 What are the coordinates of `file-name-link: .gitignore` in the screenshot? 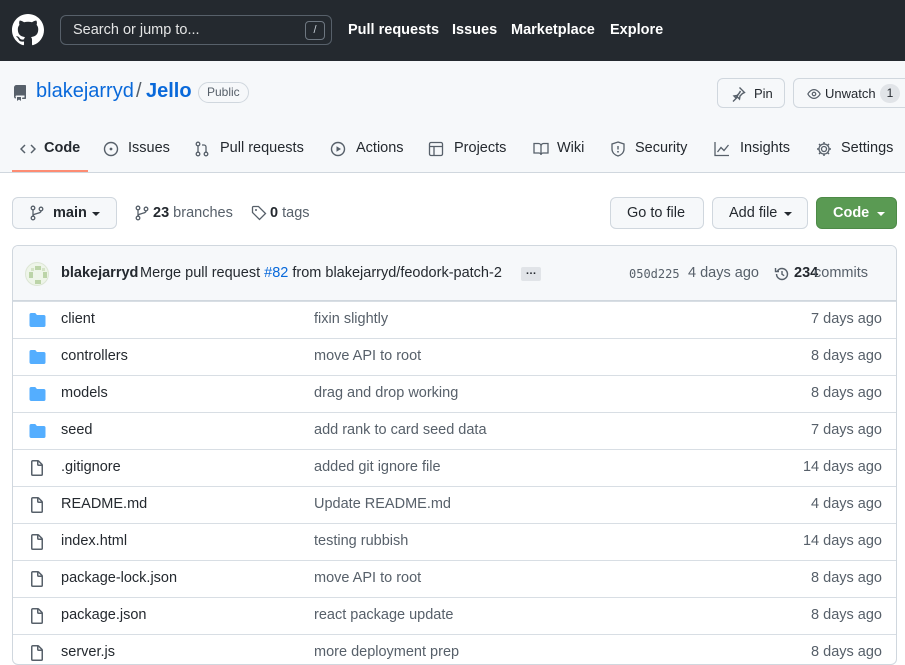 It's located at (91, 467).